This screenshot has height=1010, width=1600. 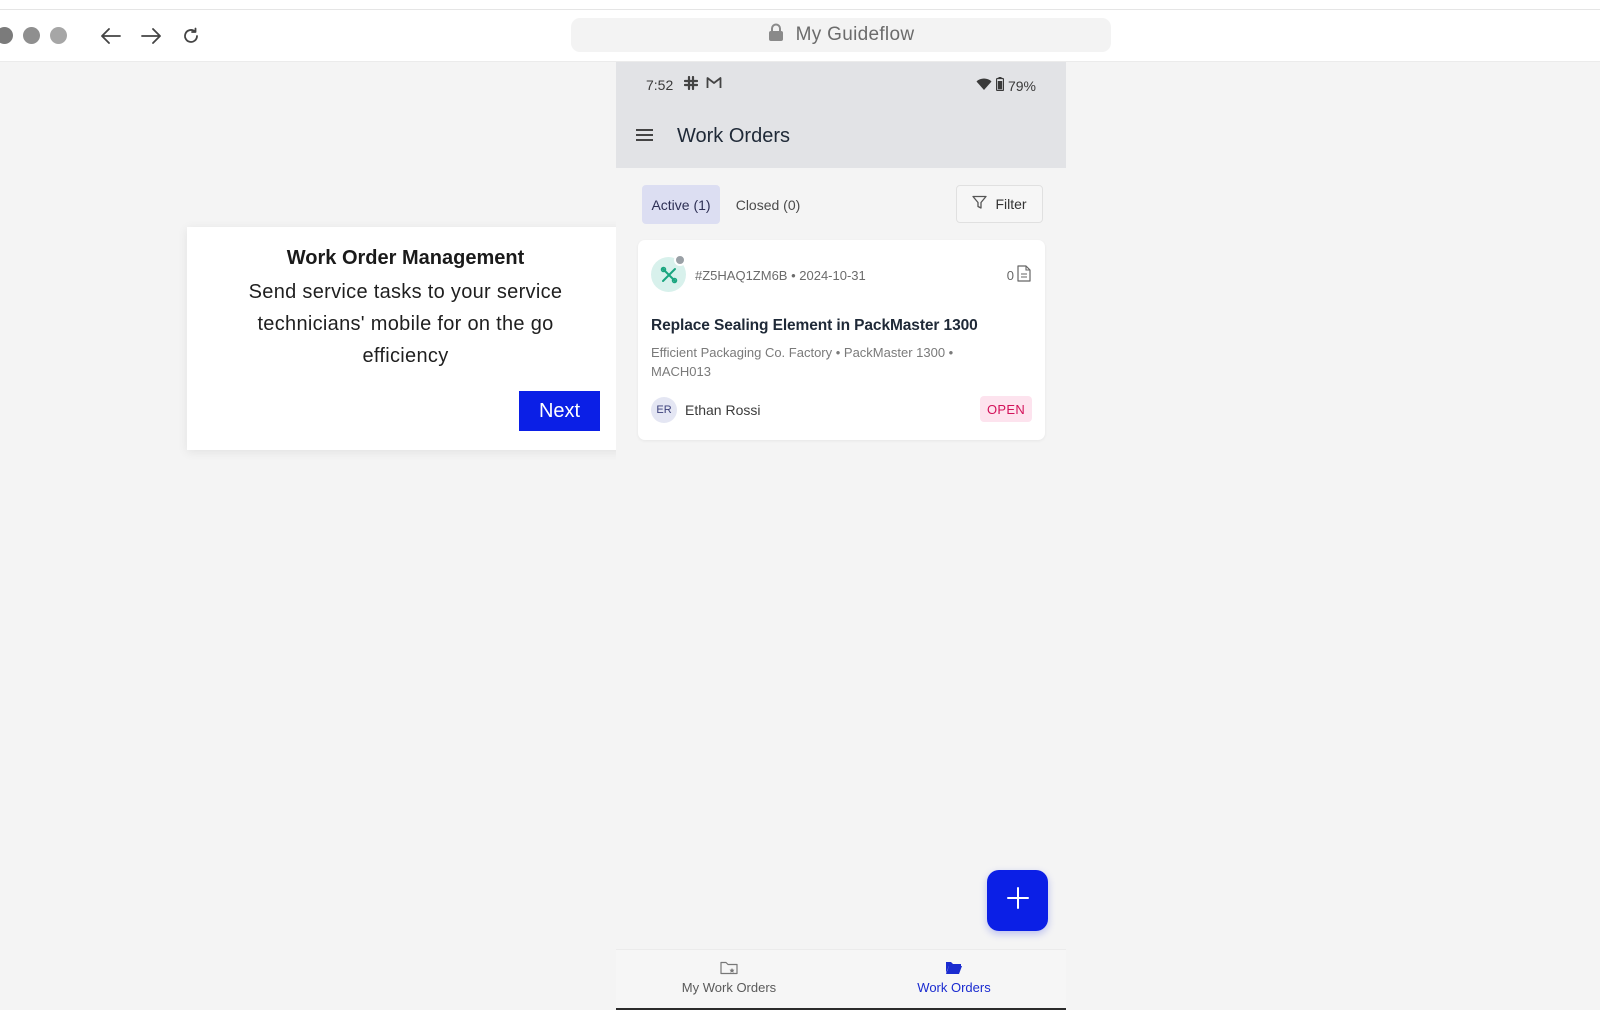 I want to click on top-strip, so click(x=800, y=4).